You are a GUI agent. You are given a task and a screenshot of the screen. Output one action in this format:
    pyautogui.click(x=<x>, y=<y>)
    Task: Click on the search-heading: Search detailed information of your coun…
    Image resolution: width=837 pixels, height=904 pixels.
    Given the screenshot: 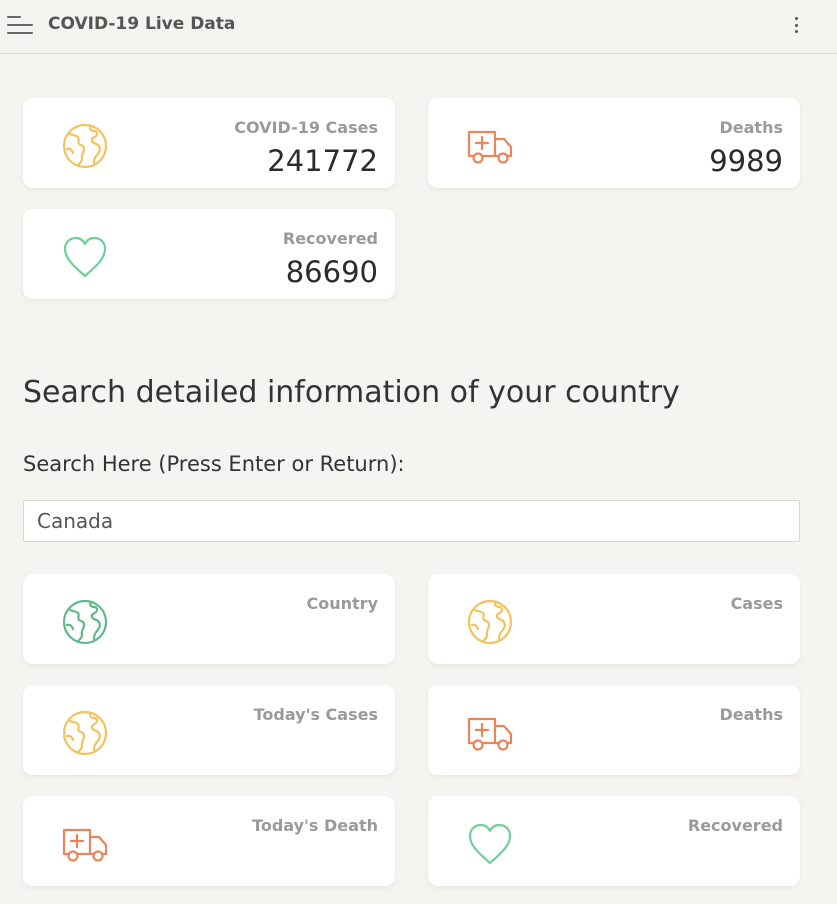 What is the action you would take?
    pyautogui.click(x=351, y=392)
    